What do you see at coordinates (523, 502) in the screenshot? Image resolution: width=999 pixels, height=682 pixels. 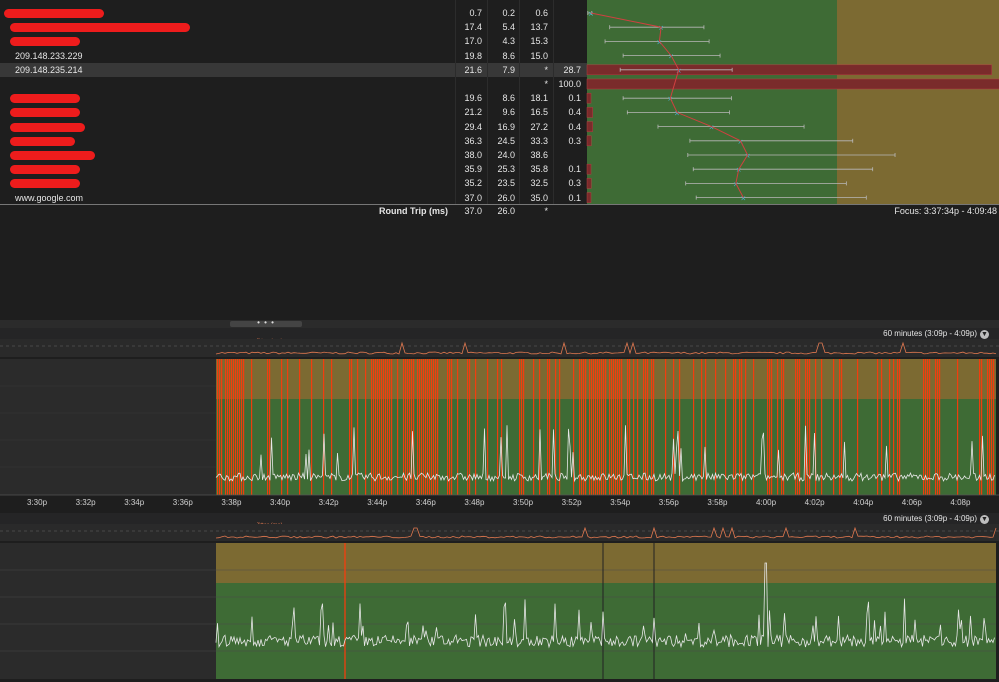 I see `time-tick-label: 3:50p` at bounding box center [523, 502].